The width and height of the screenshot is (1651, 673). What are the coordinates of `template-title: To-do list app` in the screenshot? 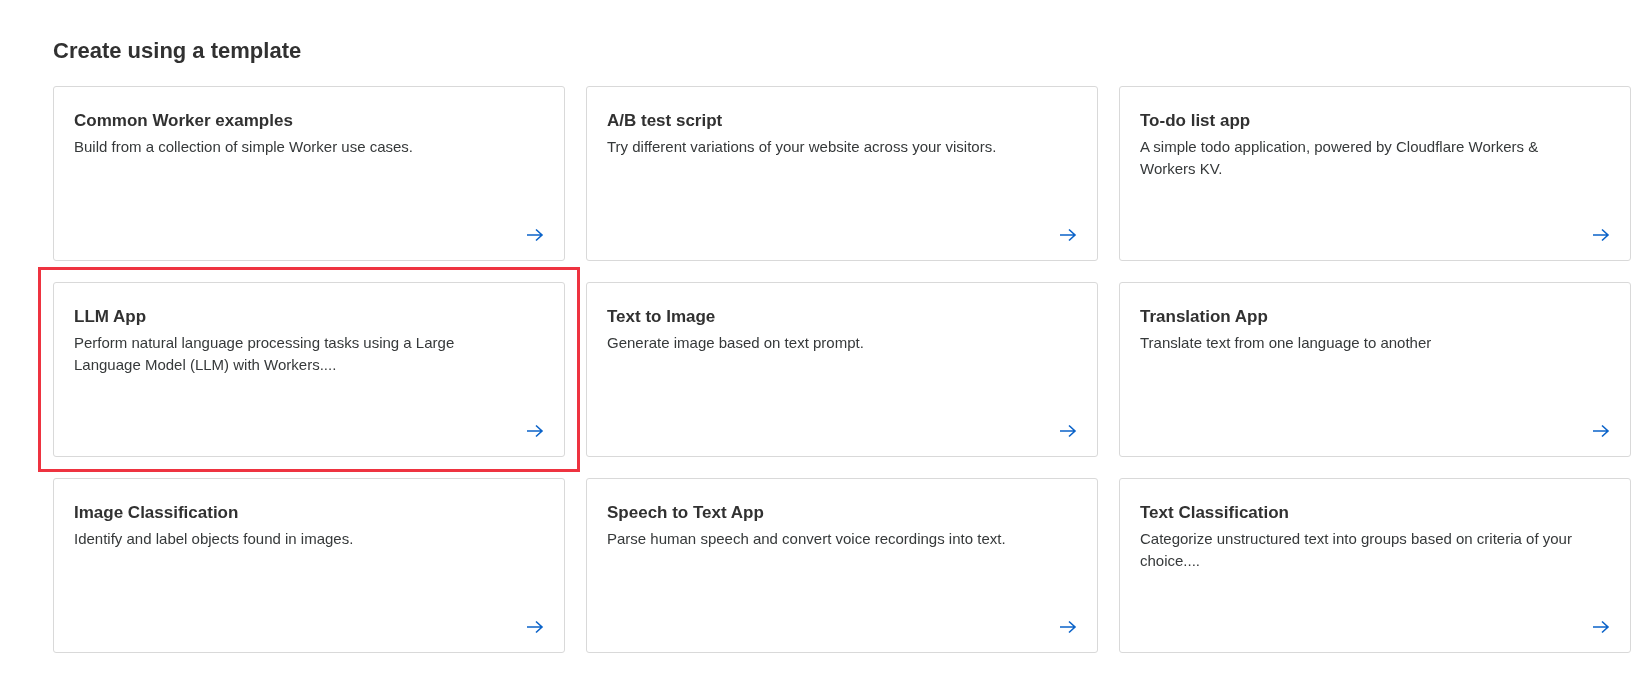 It's located at (1195, 121).